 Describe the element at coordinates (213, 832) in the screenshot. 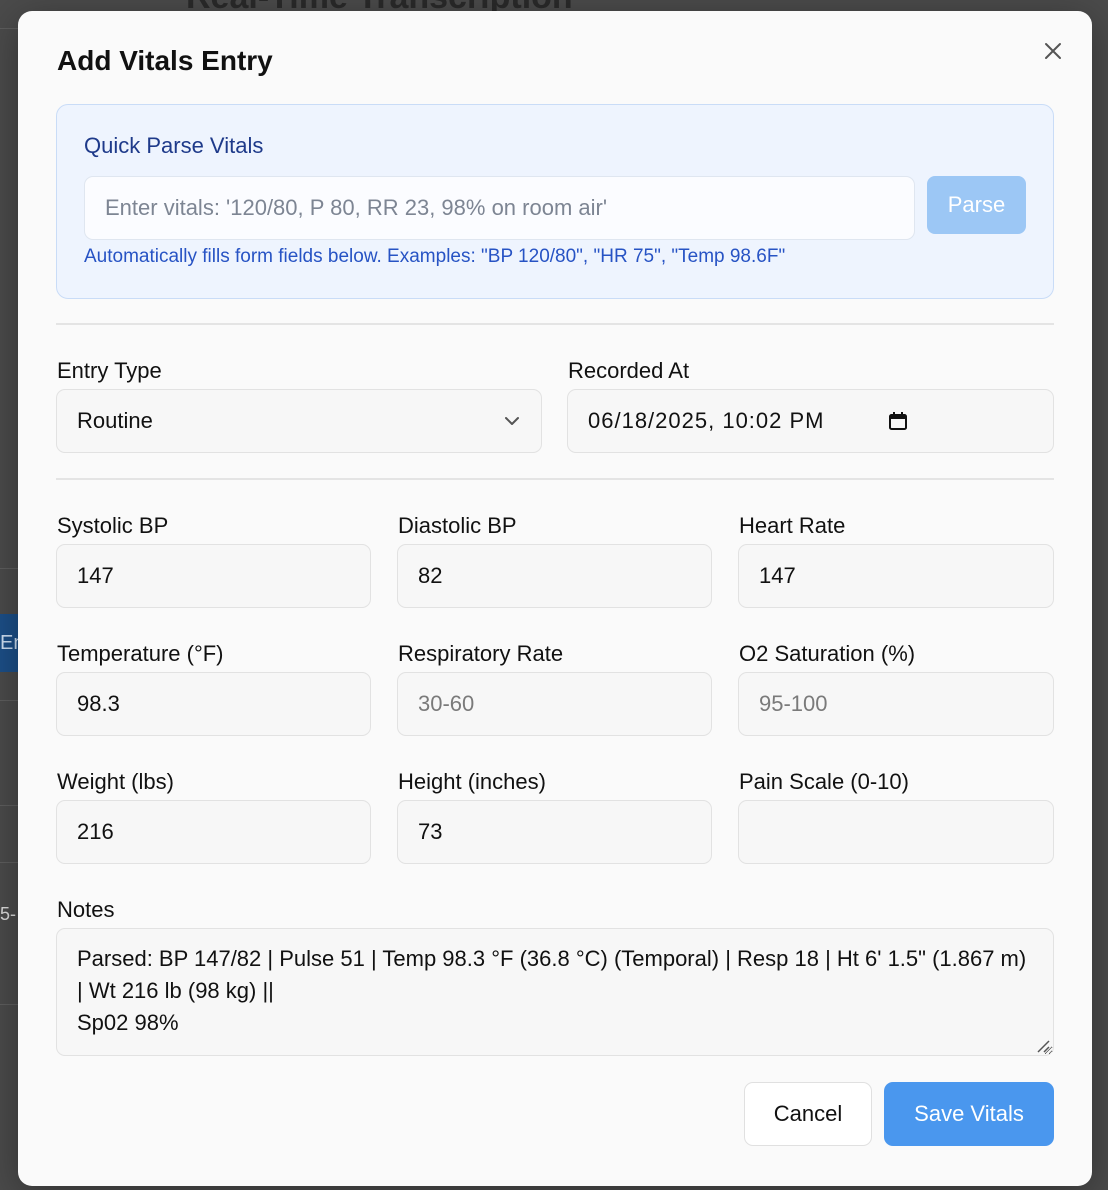

I see `weight-input` at that location.